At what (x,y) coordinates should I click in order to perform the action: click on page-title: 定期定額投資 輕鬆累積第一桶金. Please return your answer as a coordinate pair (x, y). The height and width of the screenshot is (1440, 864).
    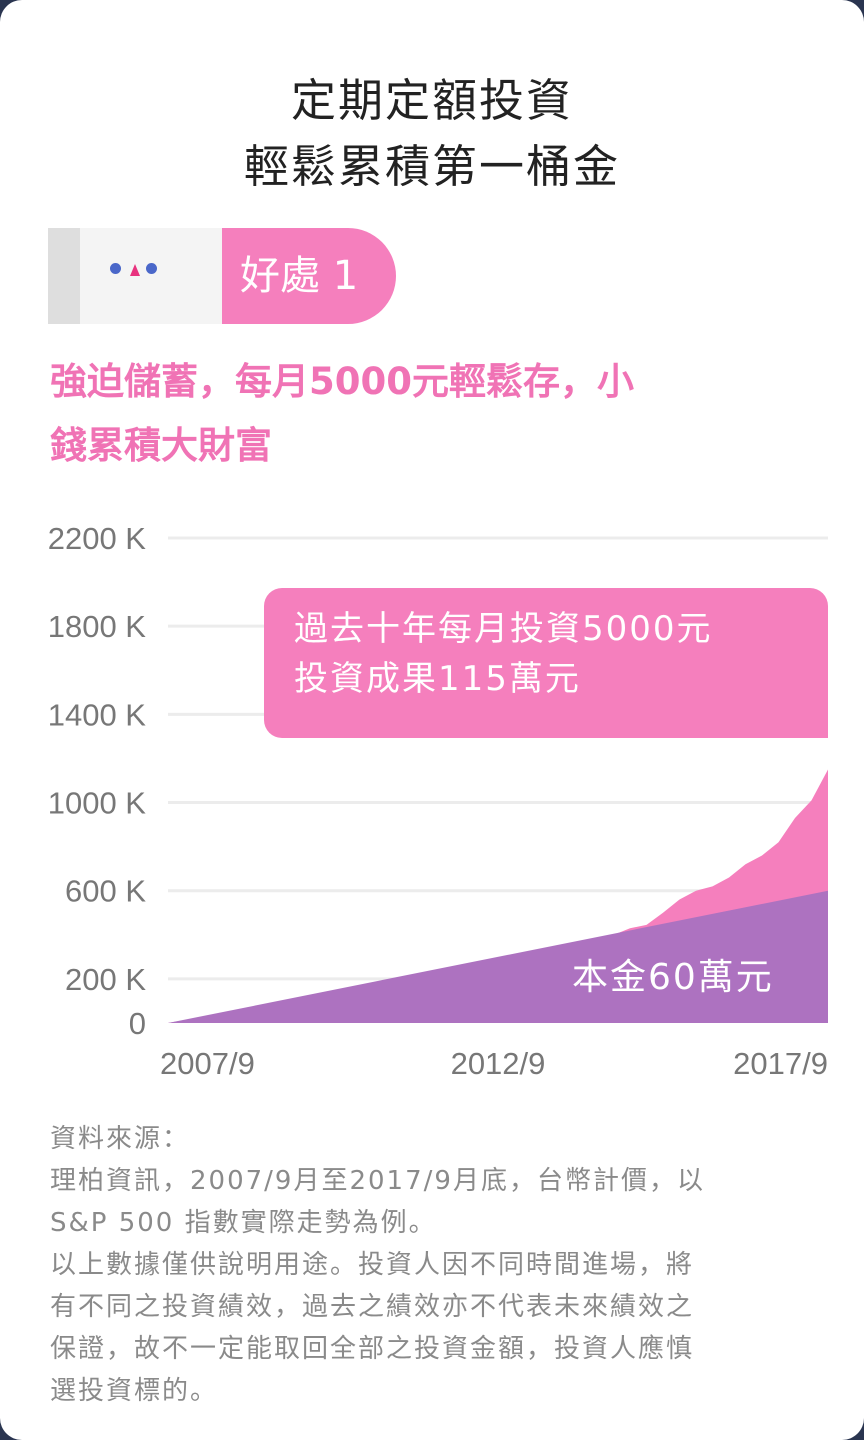
    Looking at the image, I should click on (432, 134).